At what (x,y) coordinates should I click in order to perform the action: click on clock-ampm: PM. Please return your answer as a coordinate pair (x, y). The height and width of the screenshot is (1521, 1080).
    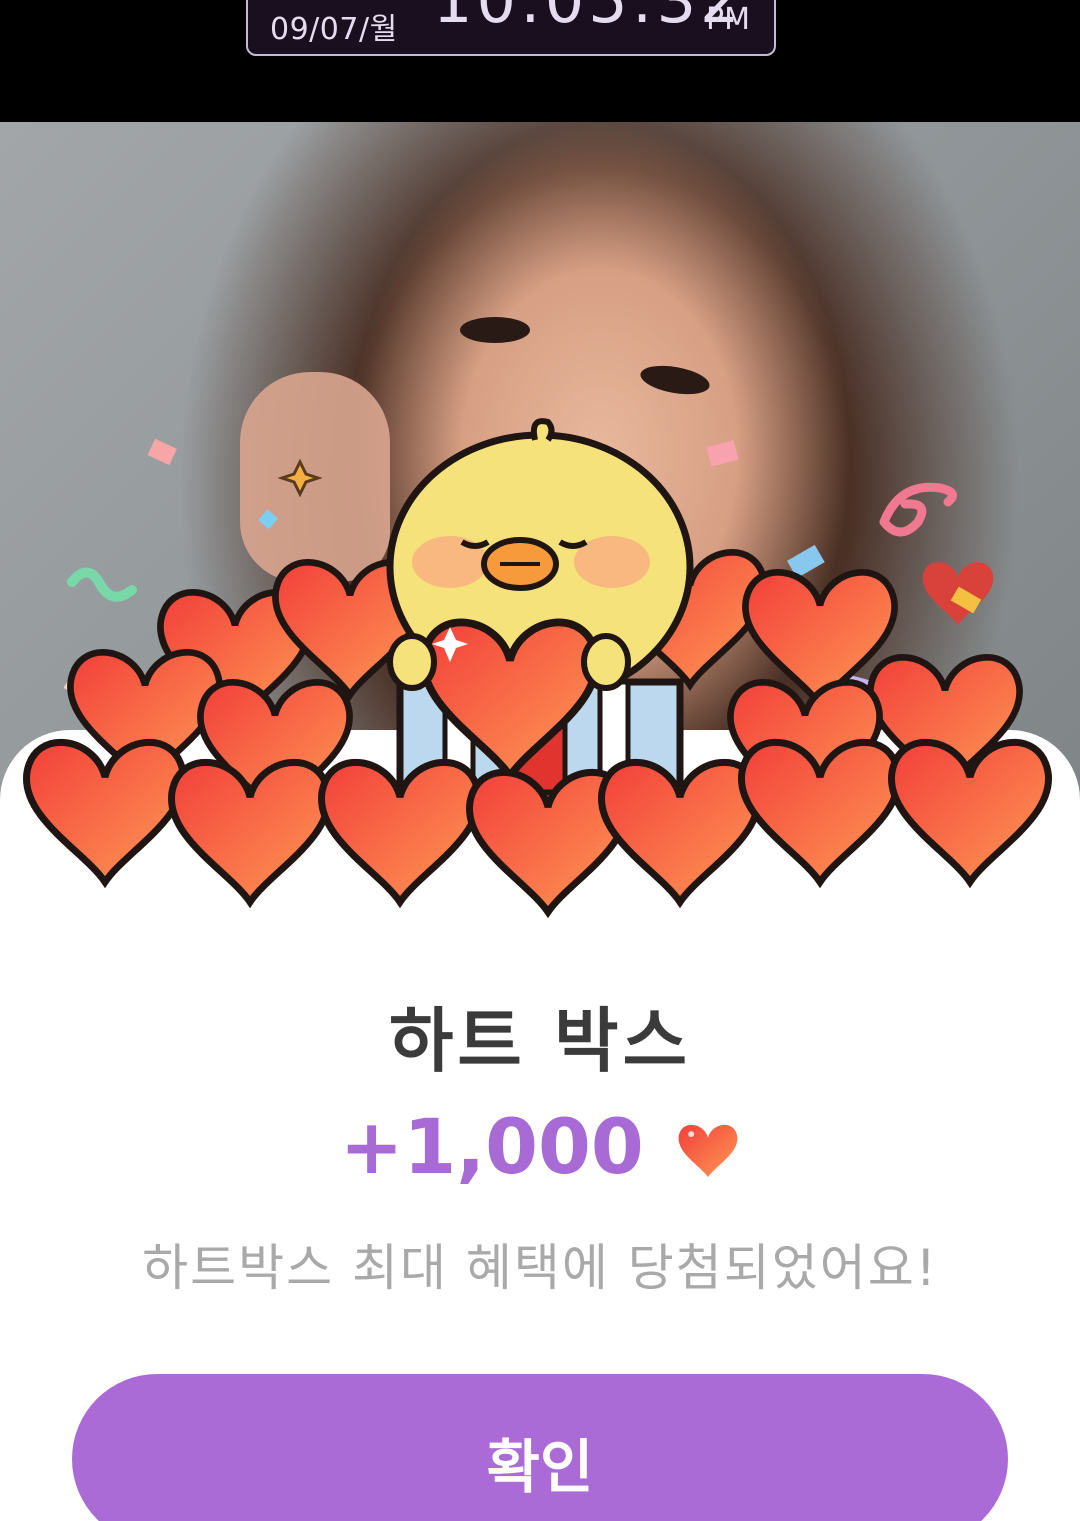
    Looking at the image, I should click on (728, 19).